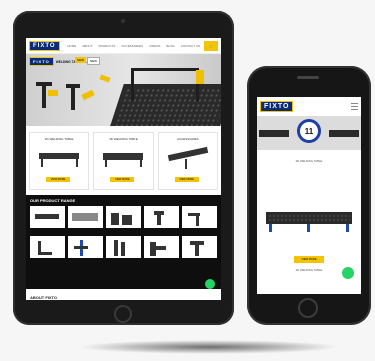 The height and width of the screenshot is (361, 375). I want to click on nav-link-blog: BLOG, so click(170, 46).